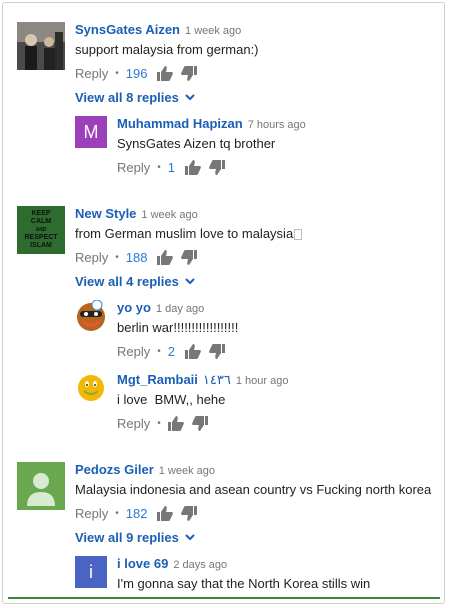  Describe the element at coordinates (127, 29) in the screenshot. I see `author-name: SynsGates Aizen` at that location.